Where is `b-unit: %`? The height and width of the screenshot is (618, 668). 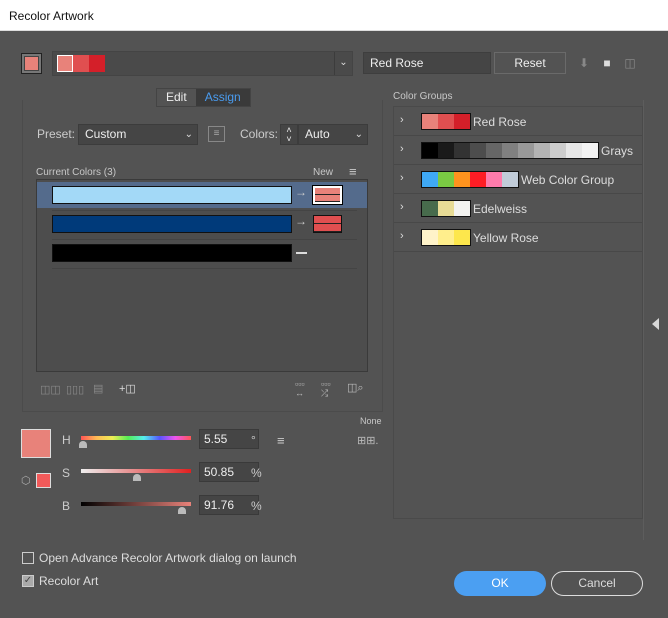 b-unit: % is located at coordinates (256, 506).